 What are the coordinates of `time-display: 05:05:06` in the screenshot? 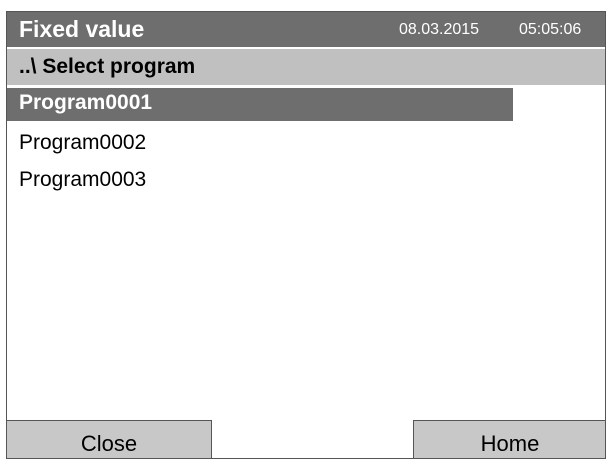 It's located at (550, 29).